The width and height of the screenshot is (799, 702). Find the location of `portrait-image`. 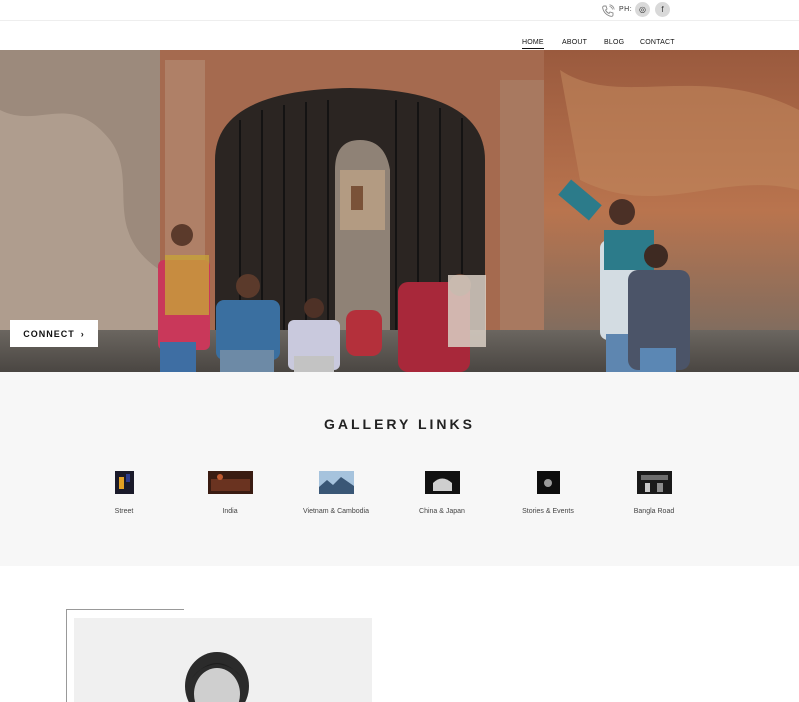

portrait-image is located at coordinates (223, 660).